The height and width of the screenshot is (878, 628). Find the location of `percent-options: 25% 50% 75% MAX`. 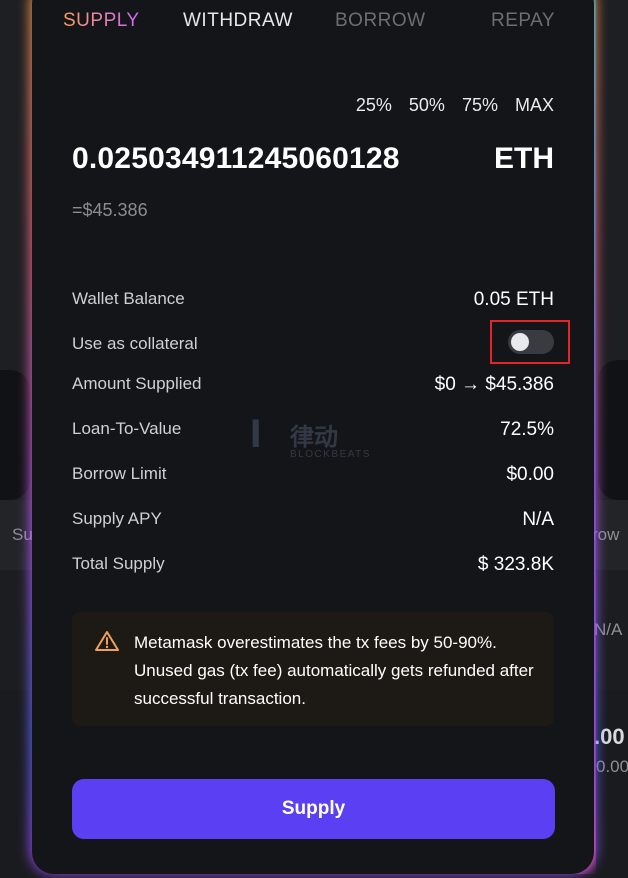

percent-options: 25% 50% 75% MAX is located at coordinates (449, 105).